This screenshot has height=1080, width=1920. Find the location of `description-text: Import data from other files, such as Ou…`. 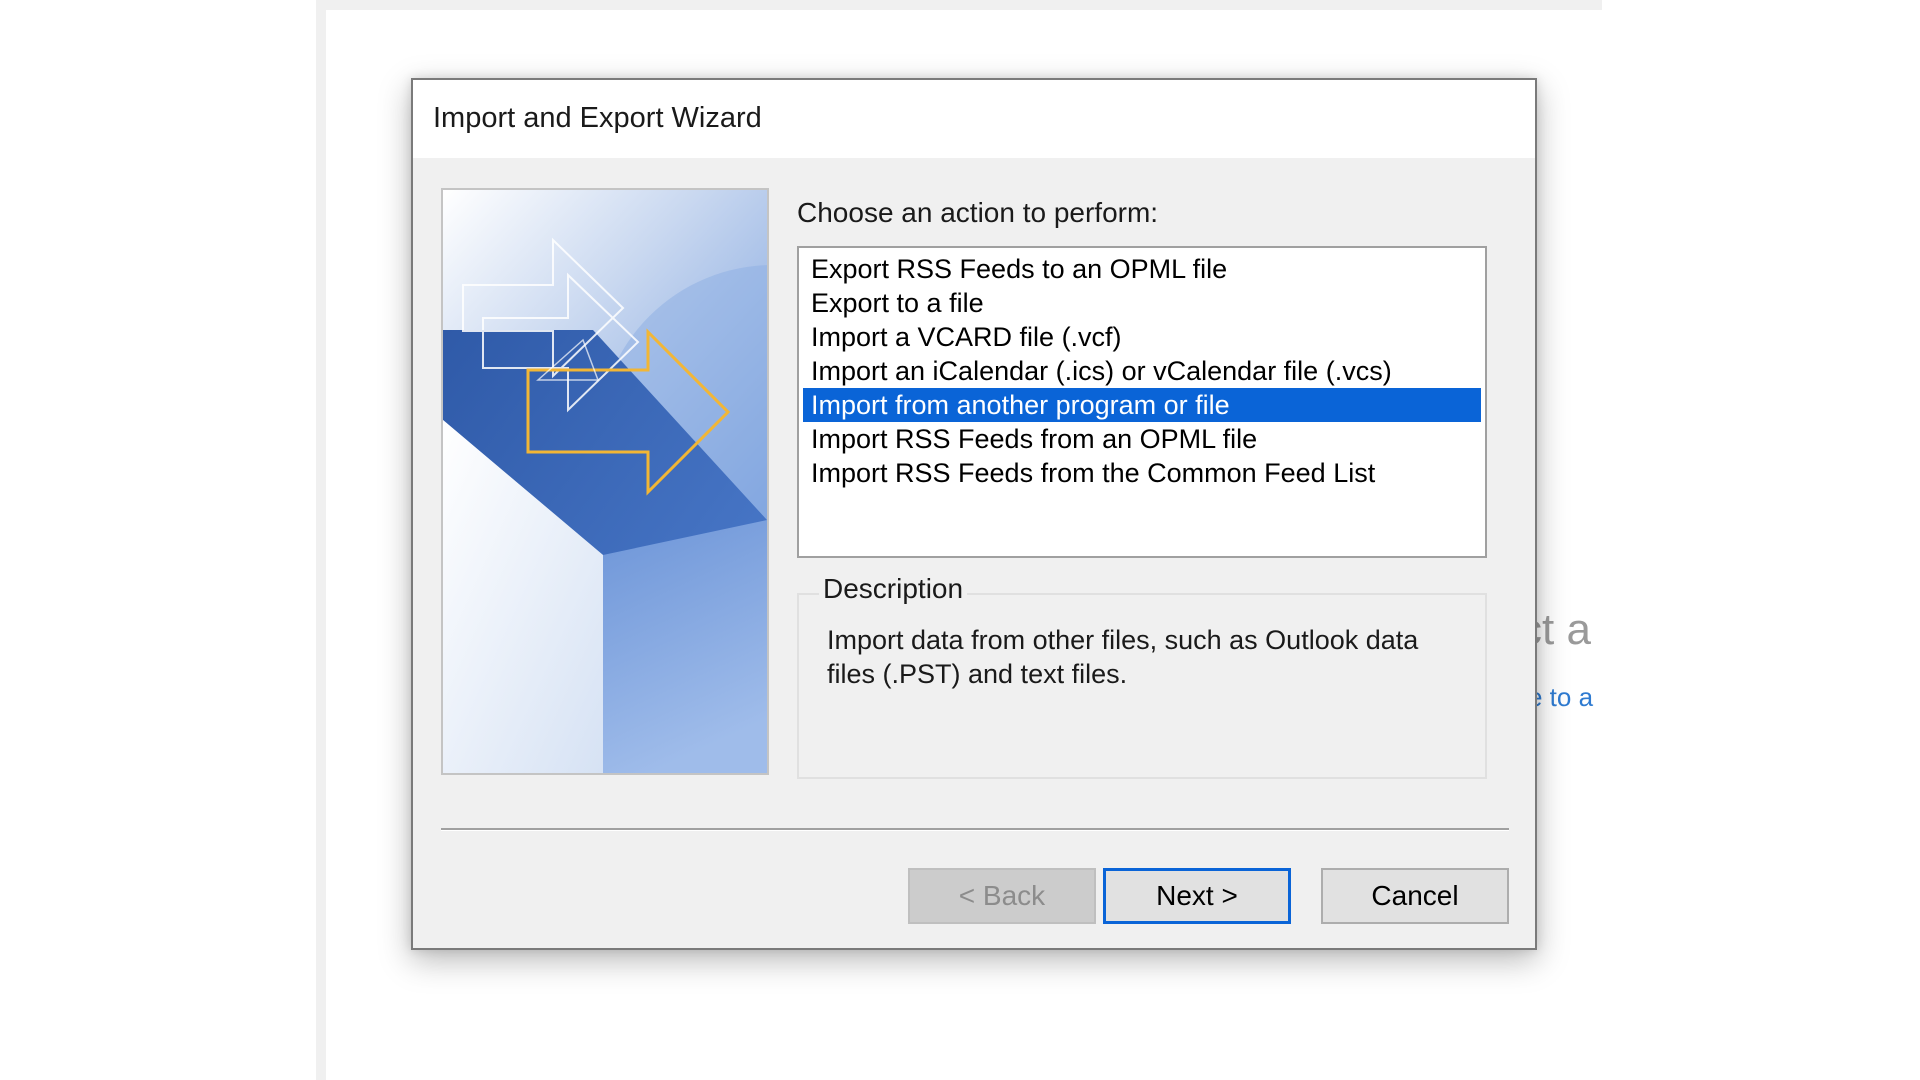

description-text: Import data from other files, such as Ou… is located at coordinates (1123, 657).